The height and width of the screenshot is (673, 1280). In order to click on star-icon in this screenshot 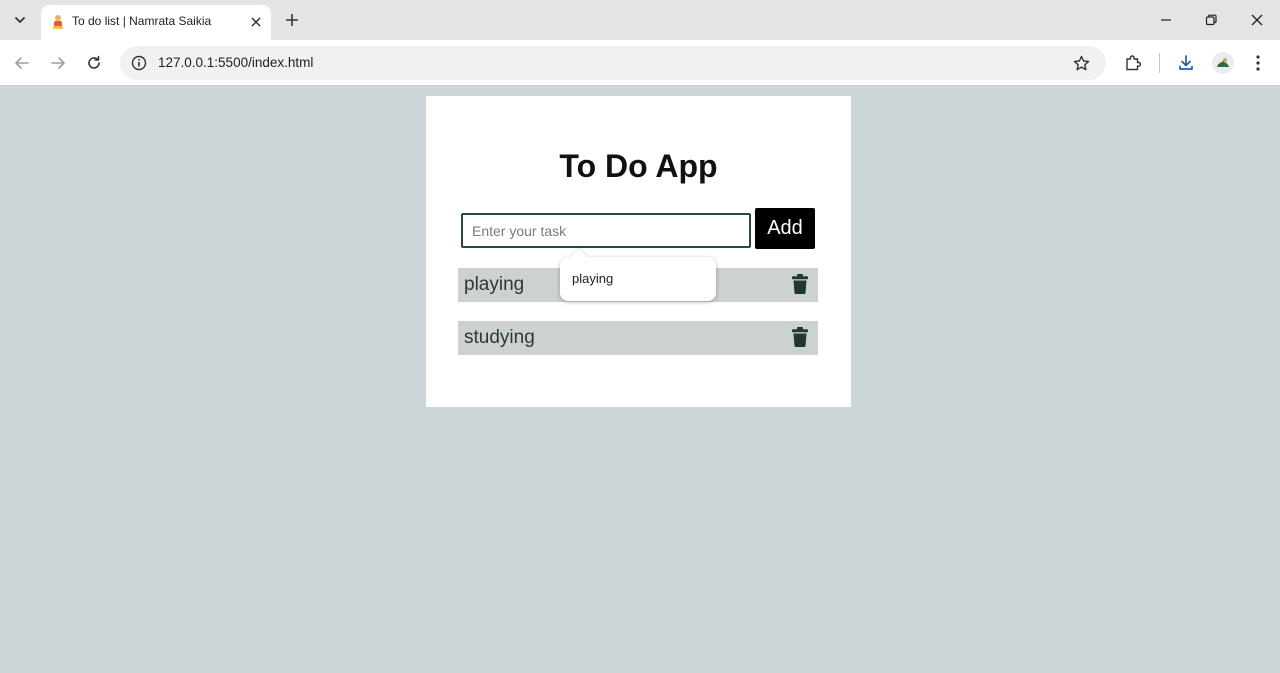, I will do `click(1081, 62)`.